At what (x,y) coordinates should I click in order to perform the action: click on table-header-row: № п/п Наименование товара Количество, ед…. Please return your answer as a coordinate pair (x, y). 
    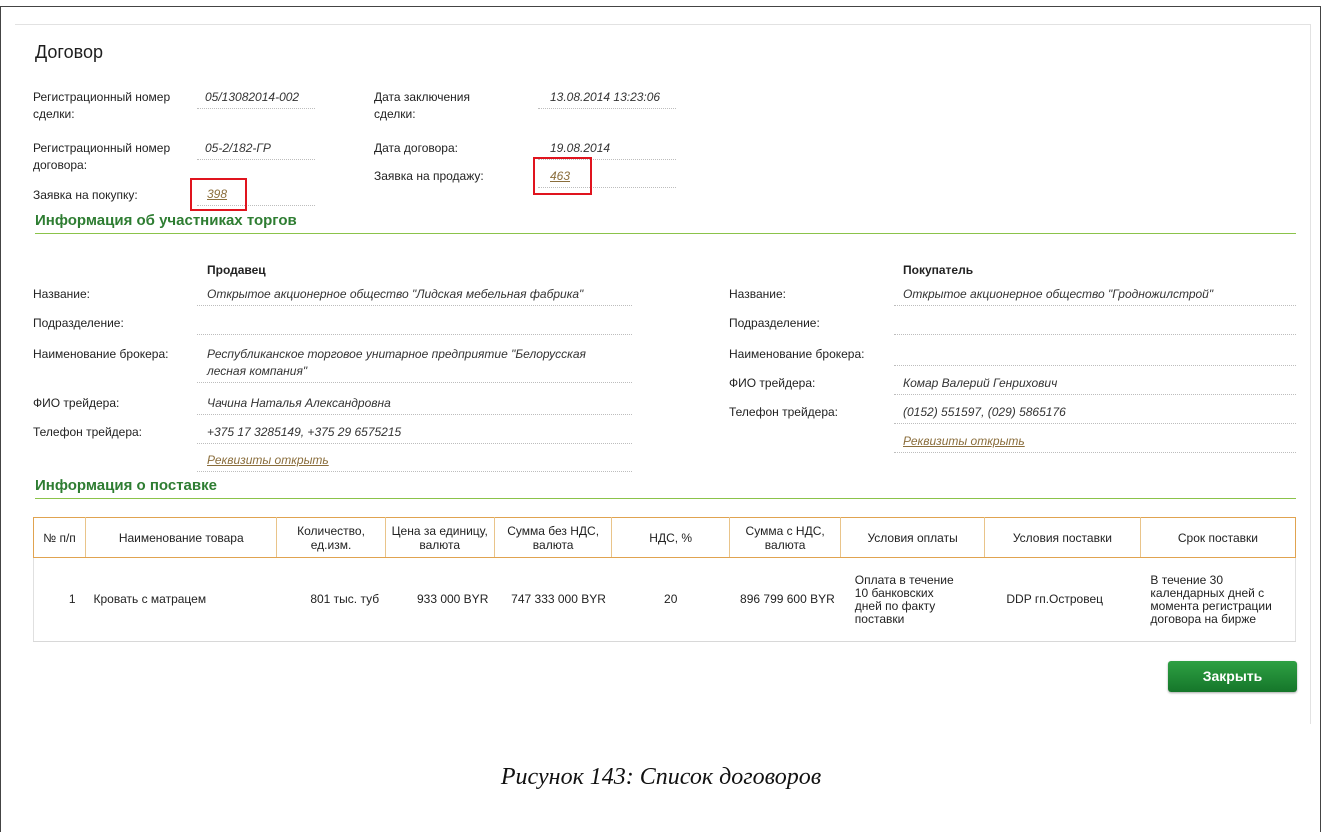
    Looking at the image, I should click on (664, 537).